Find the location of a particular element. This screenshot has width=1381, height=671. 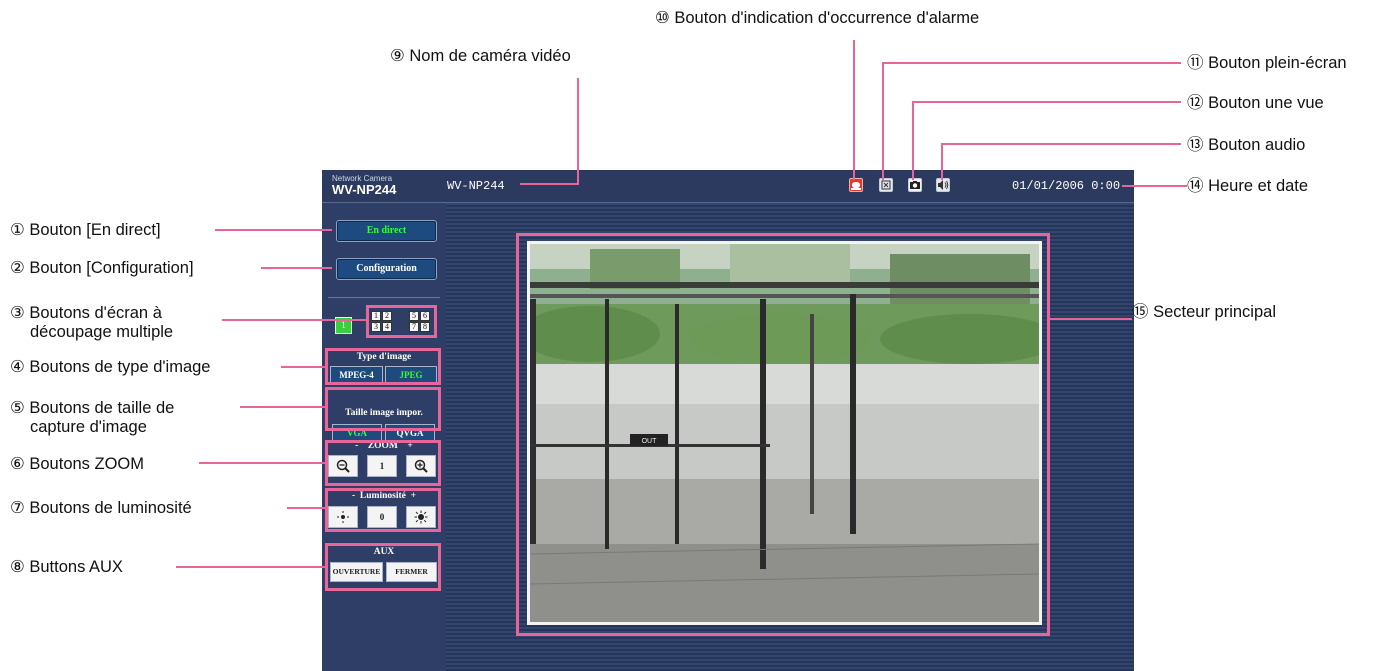

alarm-icon is located at coordinates (856, 186).